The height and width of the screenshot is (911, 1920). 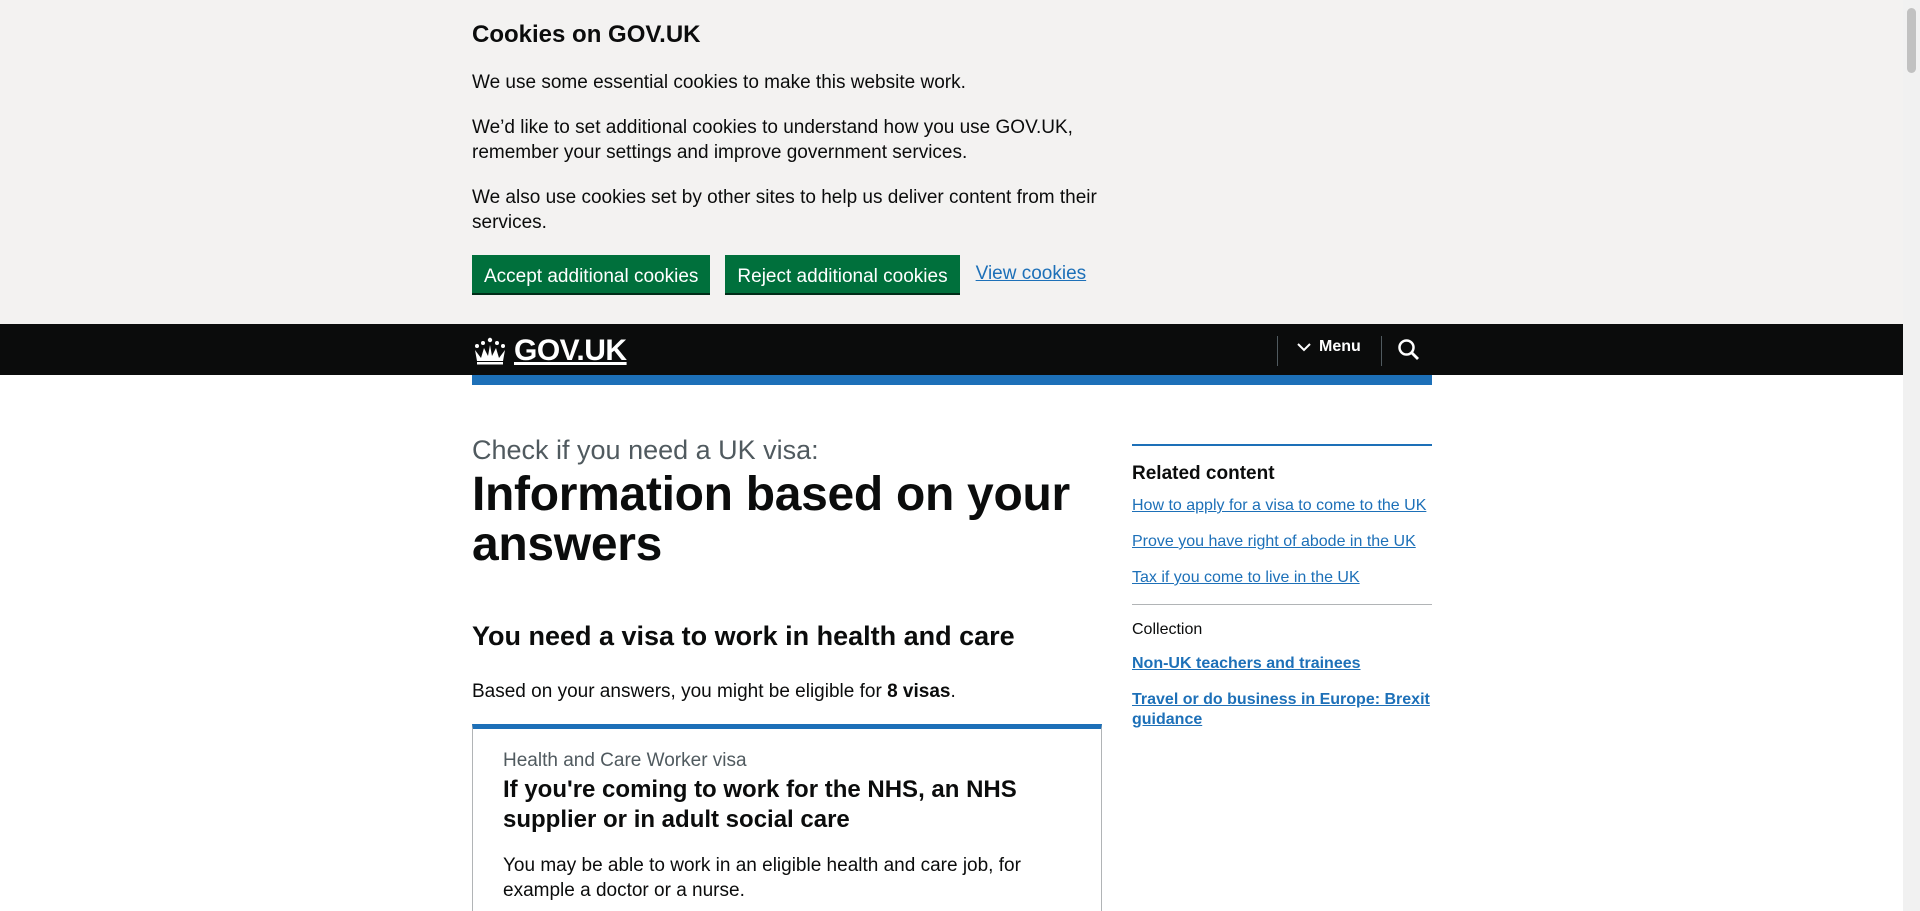 What do you see at coordinates (1203, 473) in the screenshot?
I see `related-content-heading: Related content` at bounding box center [1203, 473].